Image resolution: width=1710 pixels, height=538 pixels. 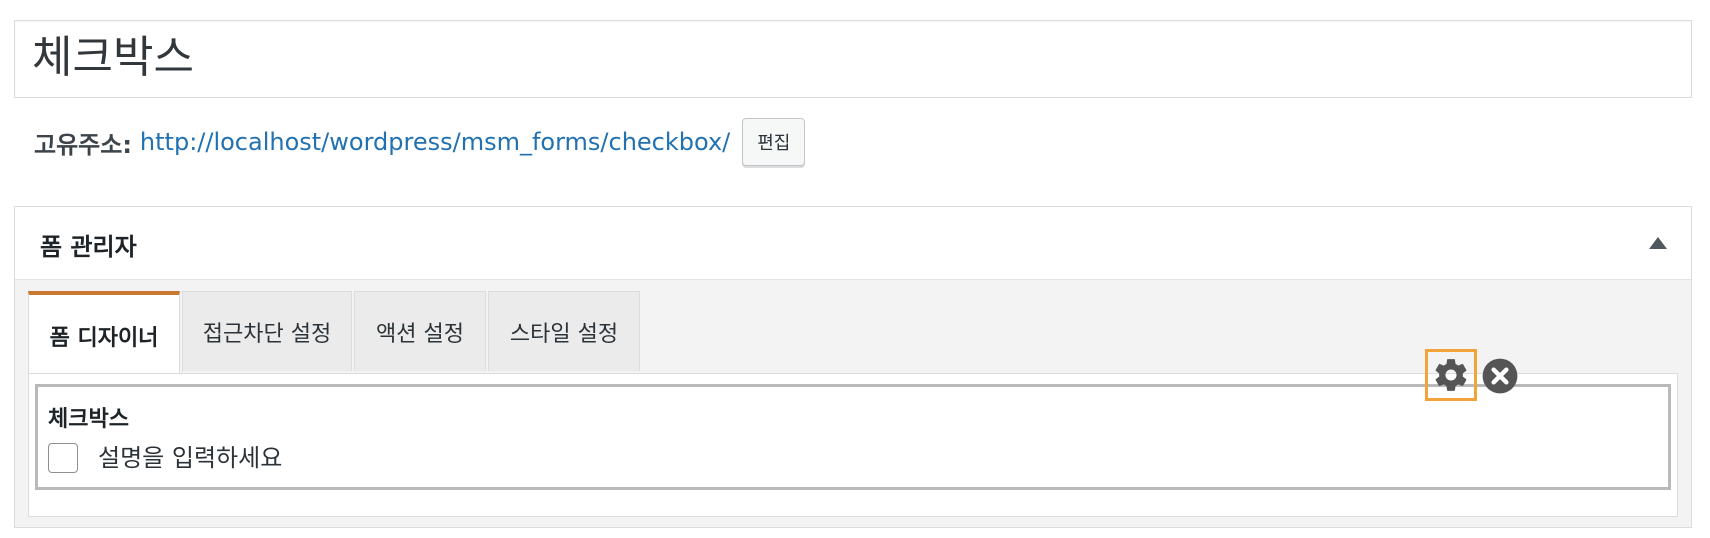 I want to click on metabox-header: 폼 관리자, so click(x=853, y=243).